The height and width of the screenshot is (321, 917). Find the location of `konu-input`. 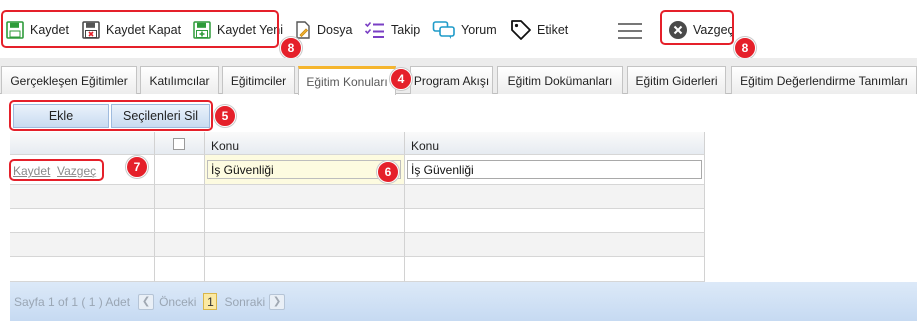

konu-input is located at coordinates (304, 169).